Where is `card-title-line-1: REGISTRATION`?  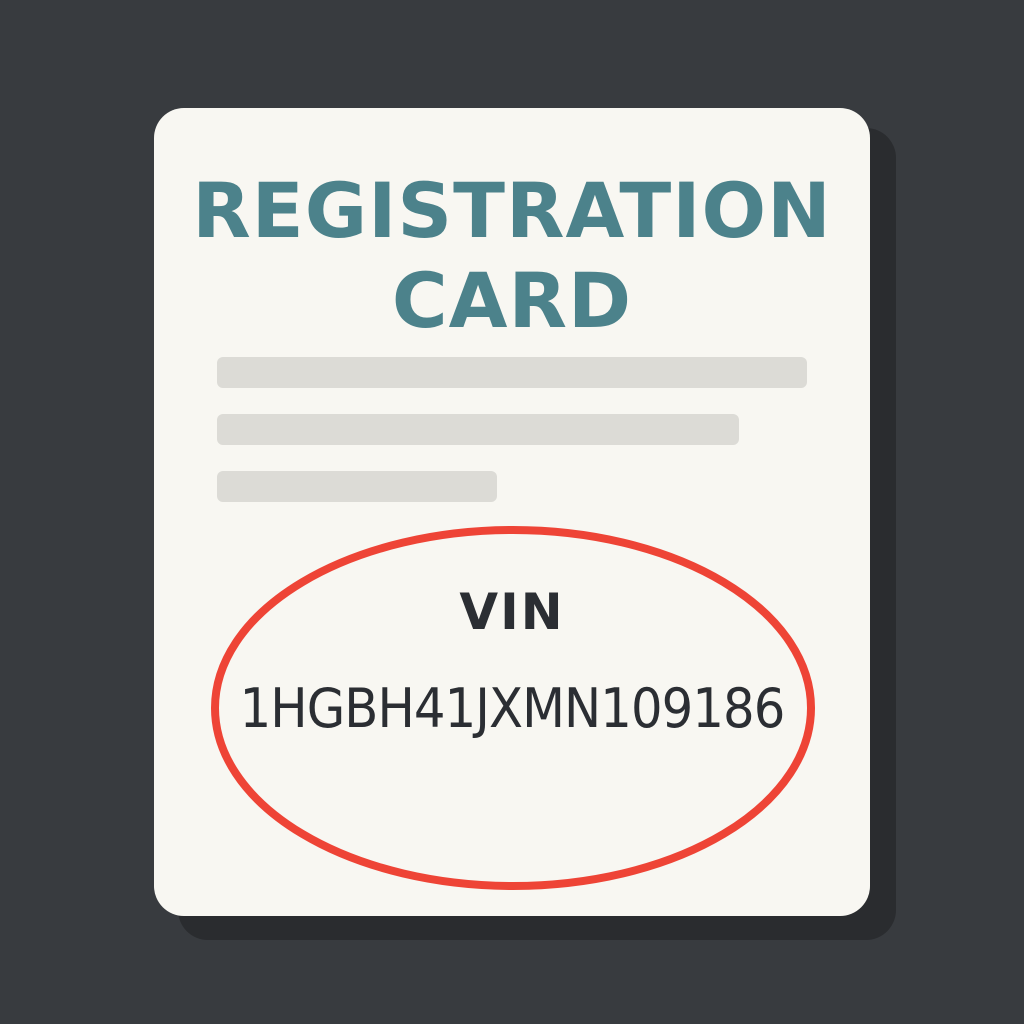
card-title-line-1: REGISTRATION is located at coordinates (512, 210).